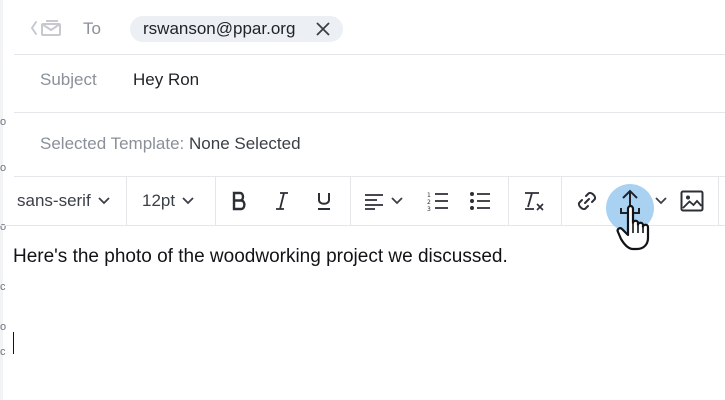 The height and width of the screenshot is (400, 725). I want to click on template-label: Selected Template:, so click(112, 143).